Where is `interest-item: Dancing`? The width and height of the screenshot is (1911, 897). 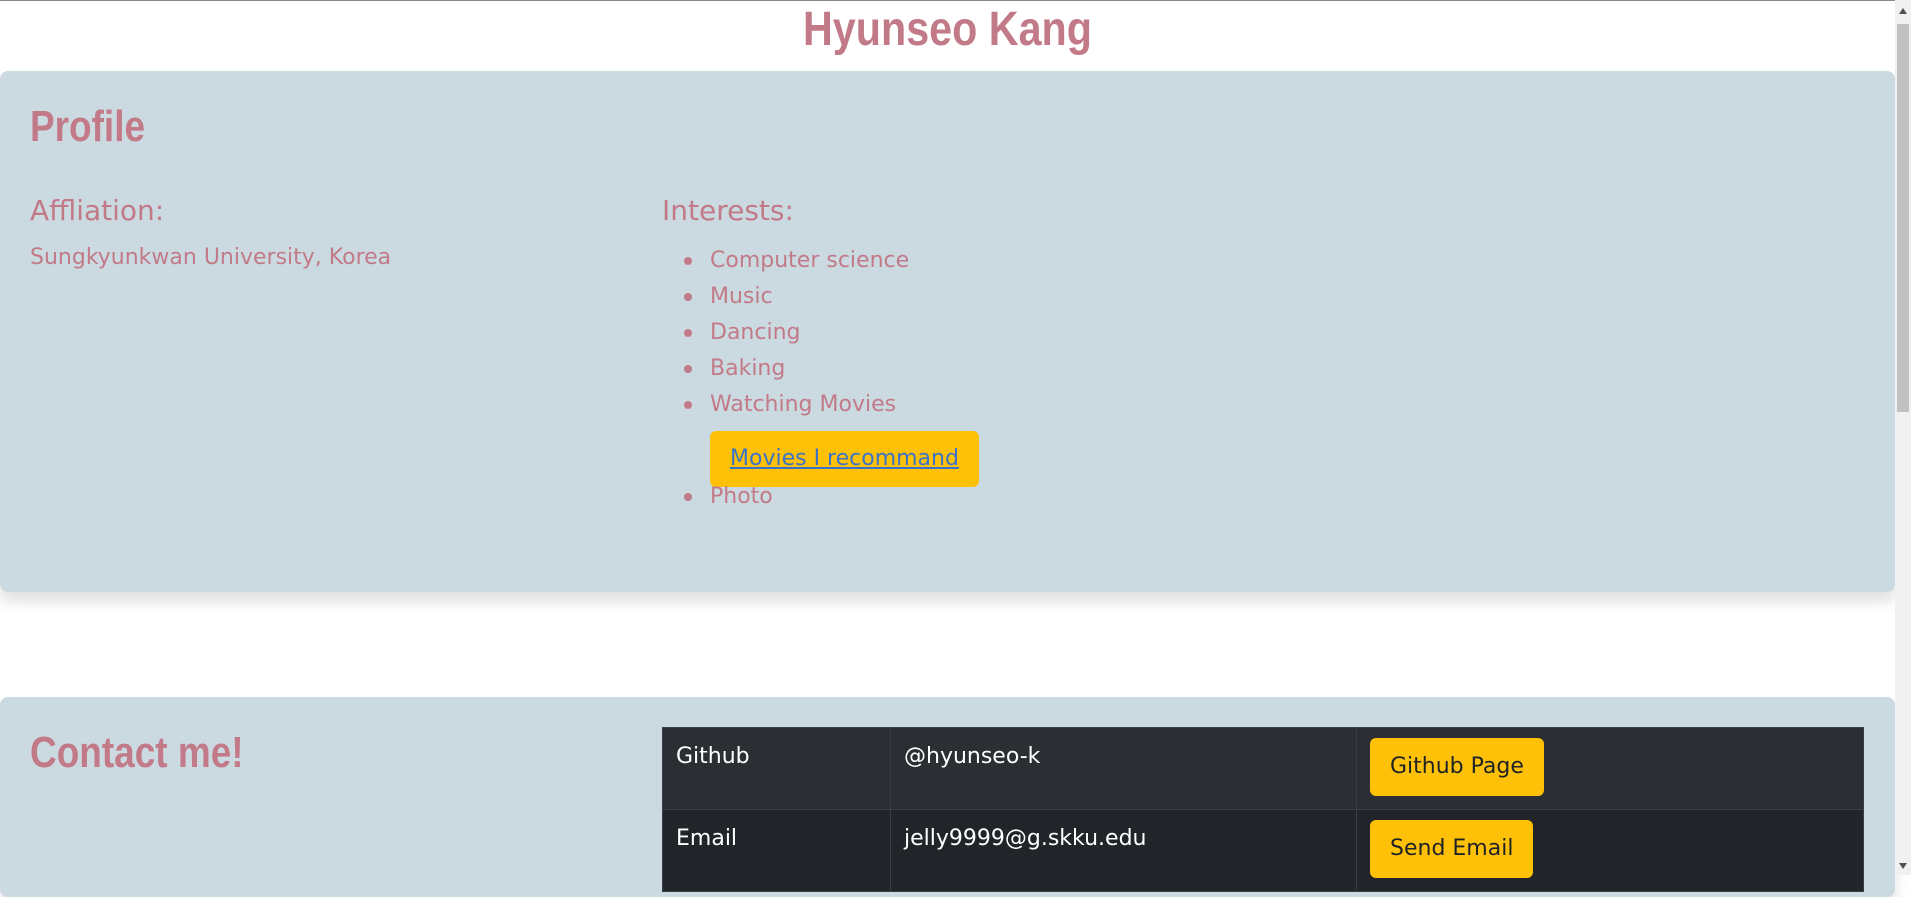
interest-item: Dancing is located at coordinates (831, 337).